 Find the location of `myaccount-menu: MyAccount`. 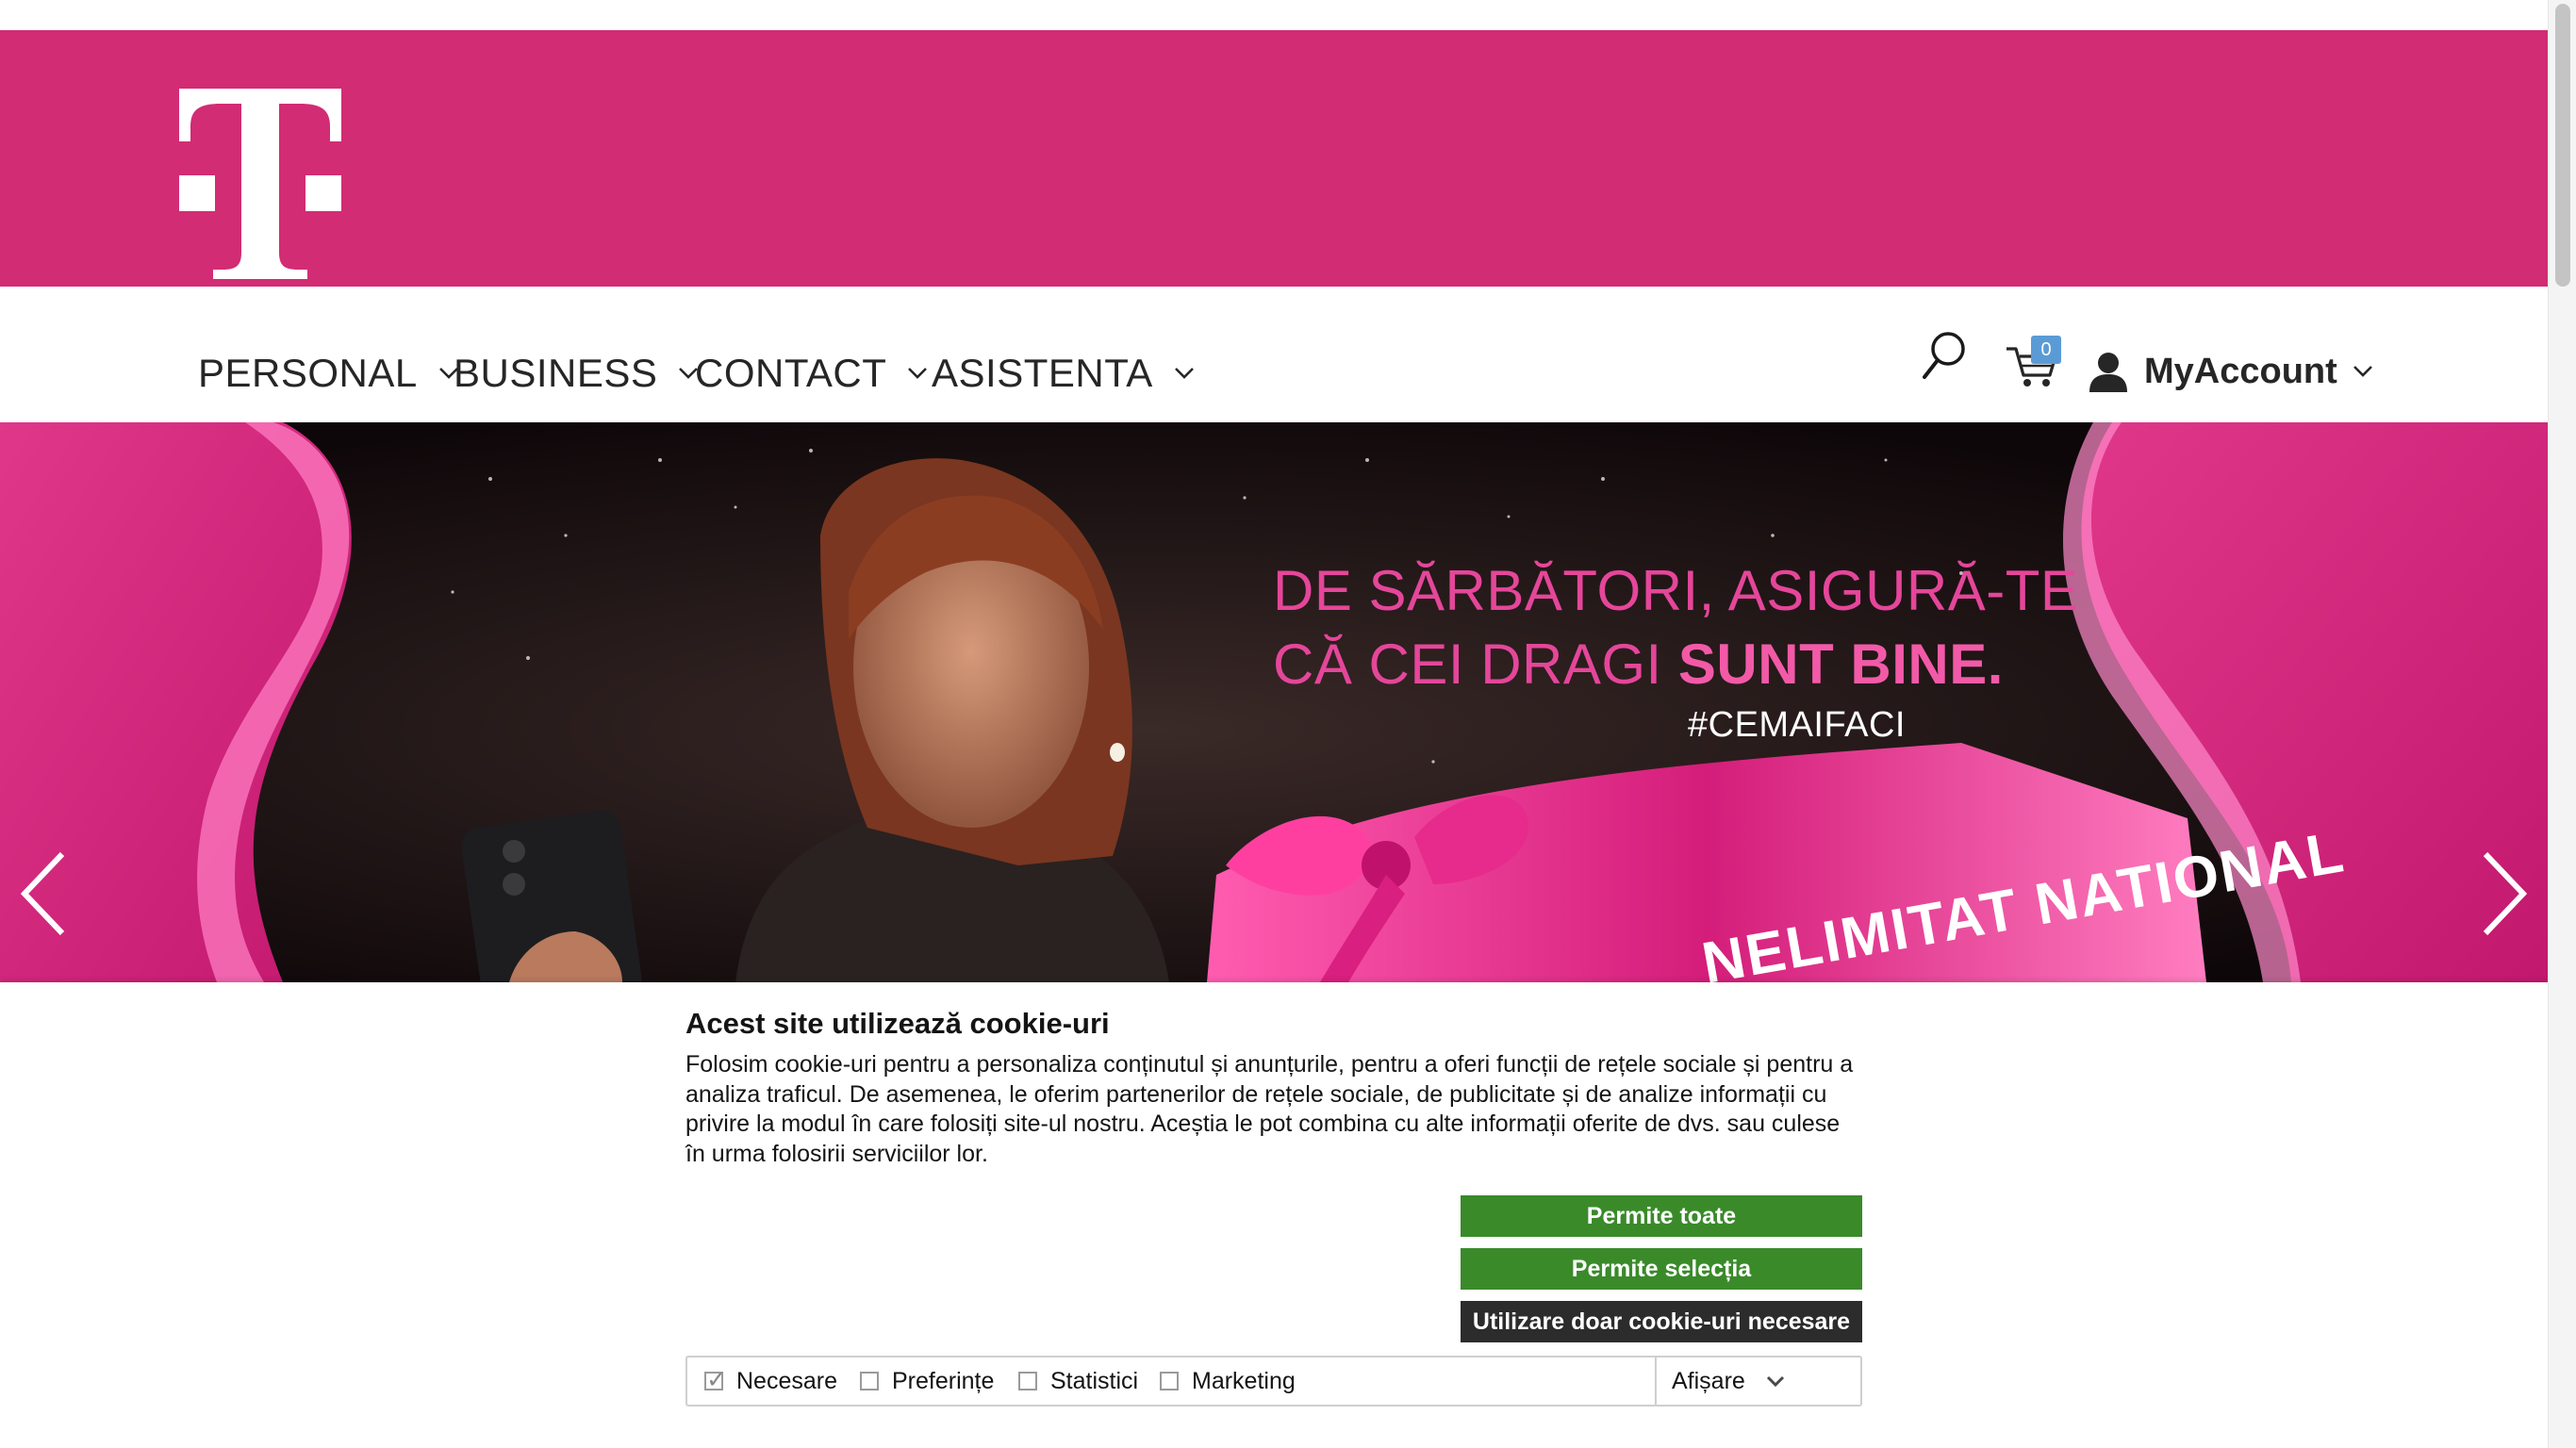

myaccount-menu: MyAccount is located at coordinates (2230, 371).